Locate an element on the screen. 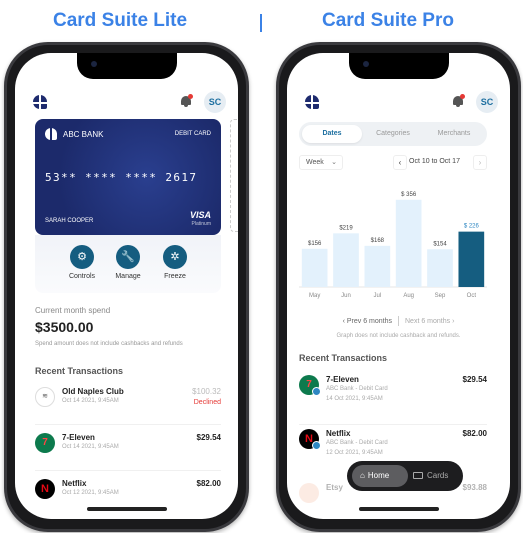 The height and width of the screenshot is (533, 523). x-tick-label: Oct is located at coordinates (472, 296).